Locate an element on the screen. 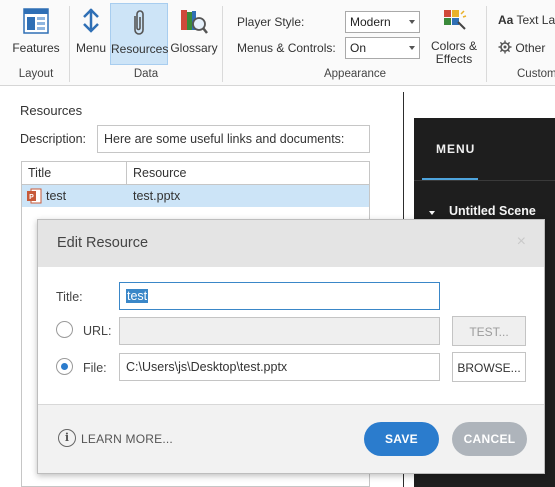  menu-icon is located at coordinates (91, 20).